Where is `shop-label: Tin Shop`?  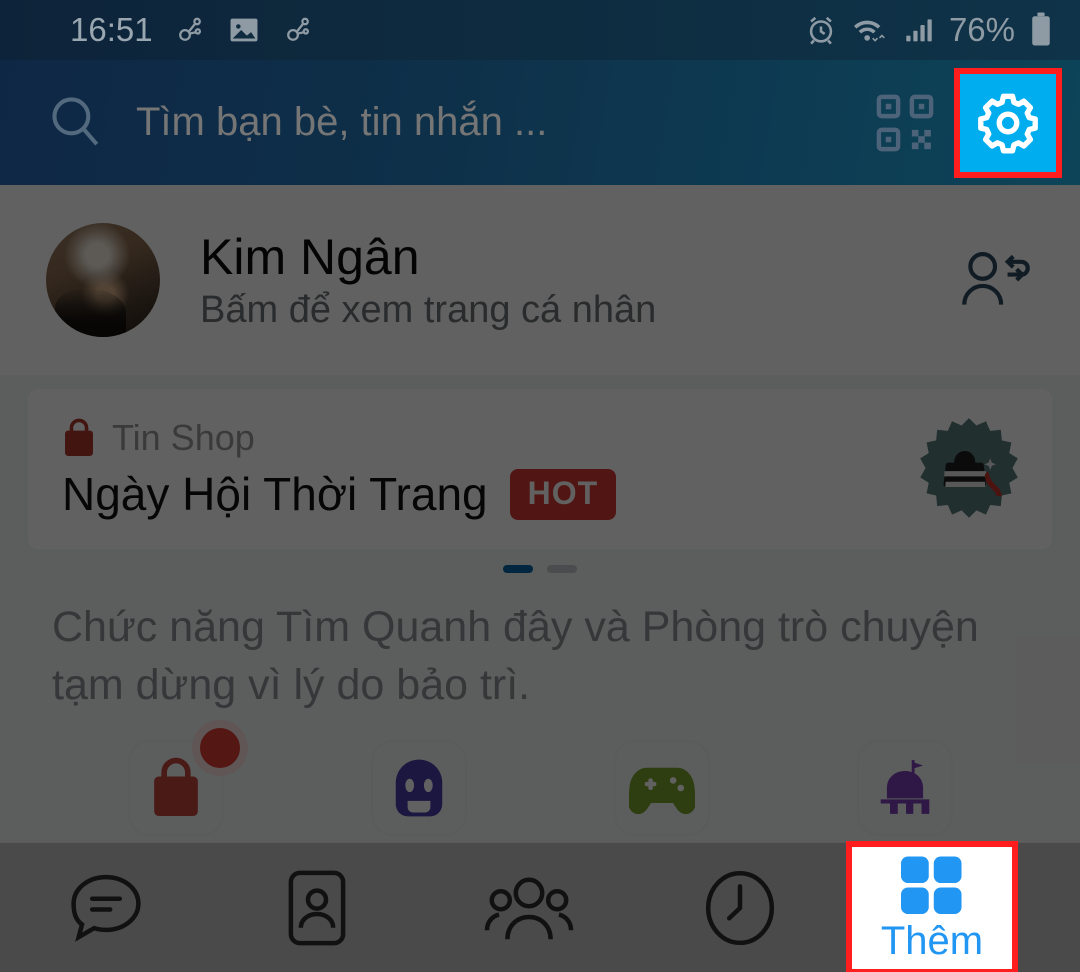
shop-label: Tin Shop is located at coordinates (183, 437).